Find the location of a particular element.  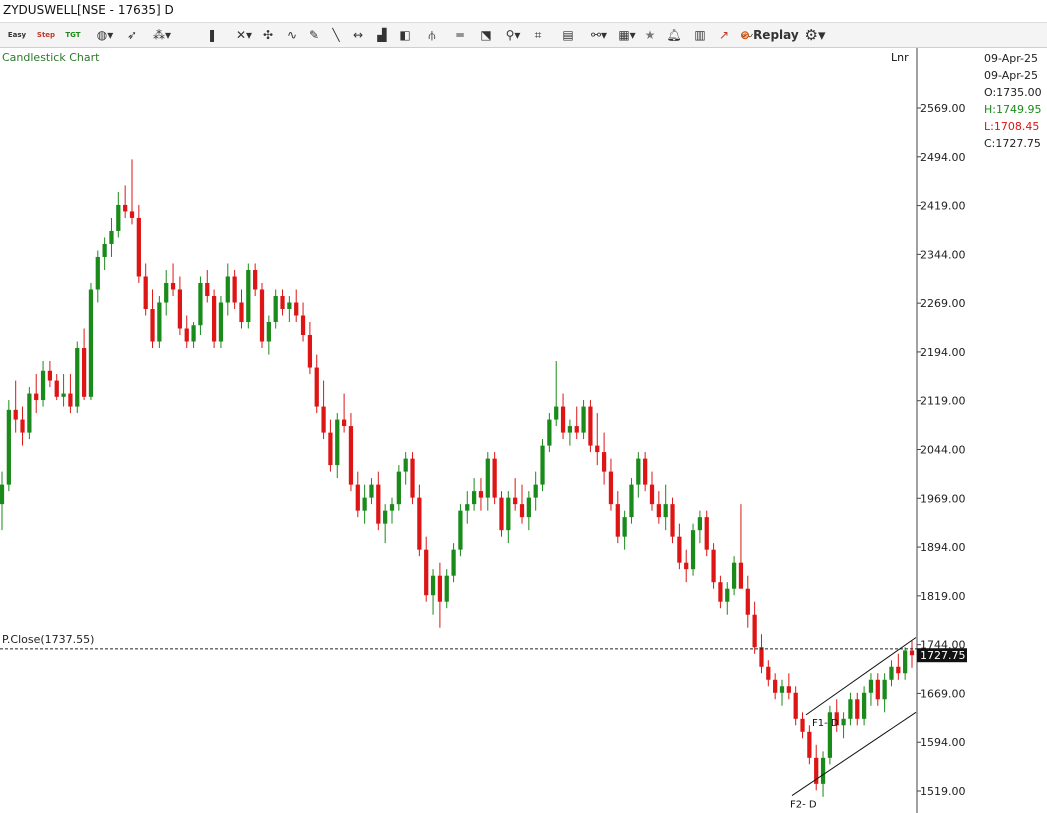

tgt-icon: TGT is located at coordinates (73, 35).